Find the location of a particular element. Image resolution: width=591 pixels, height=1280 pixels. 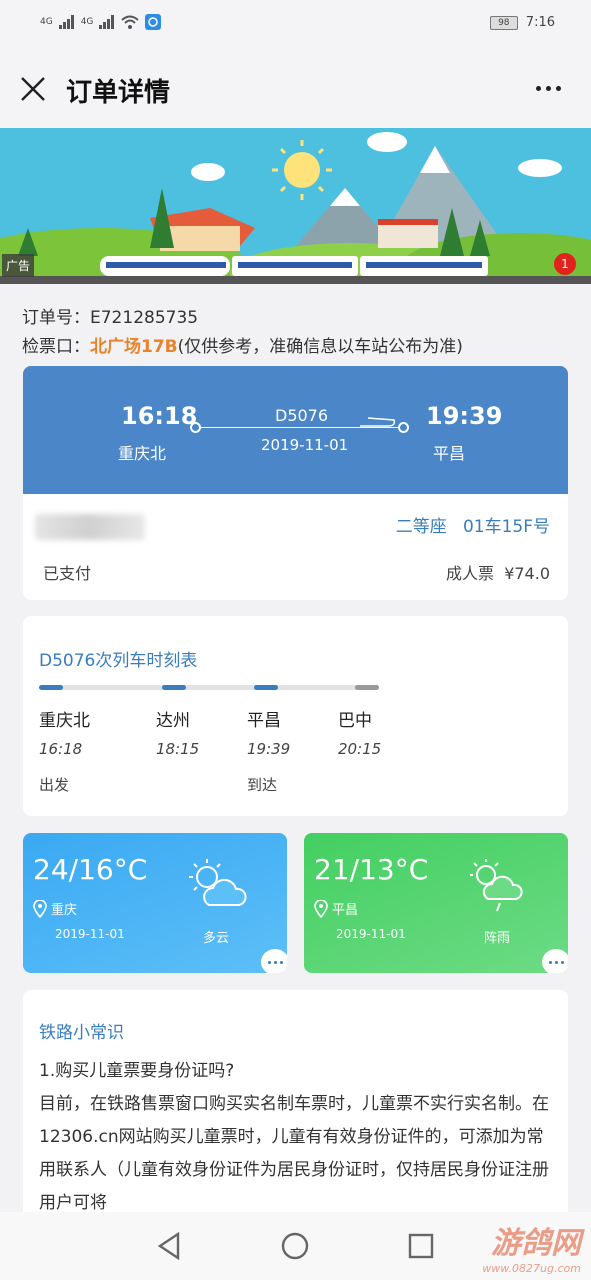

tips-title: 铁路小常识 is located at coordinates (81, 1033).